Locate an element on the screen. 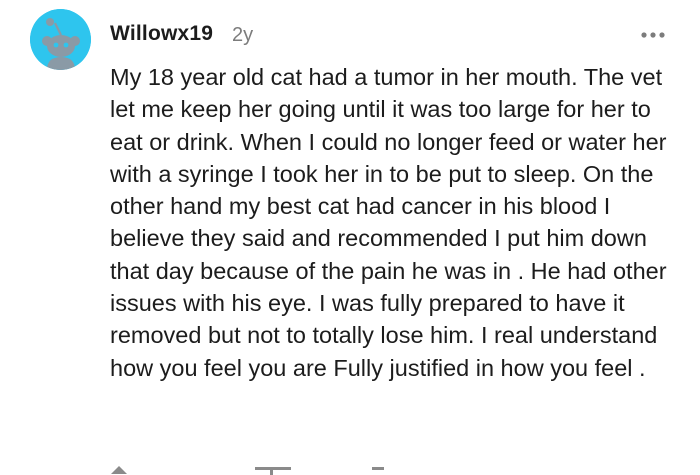  comment-age: 2y is located at coordinates (243, 35).